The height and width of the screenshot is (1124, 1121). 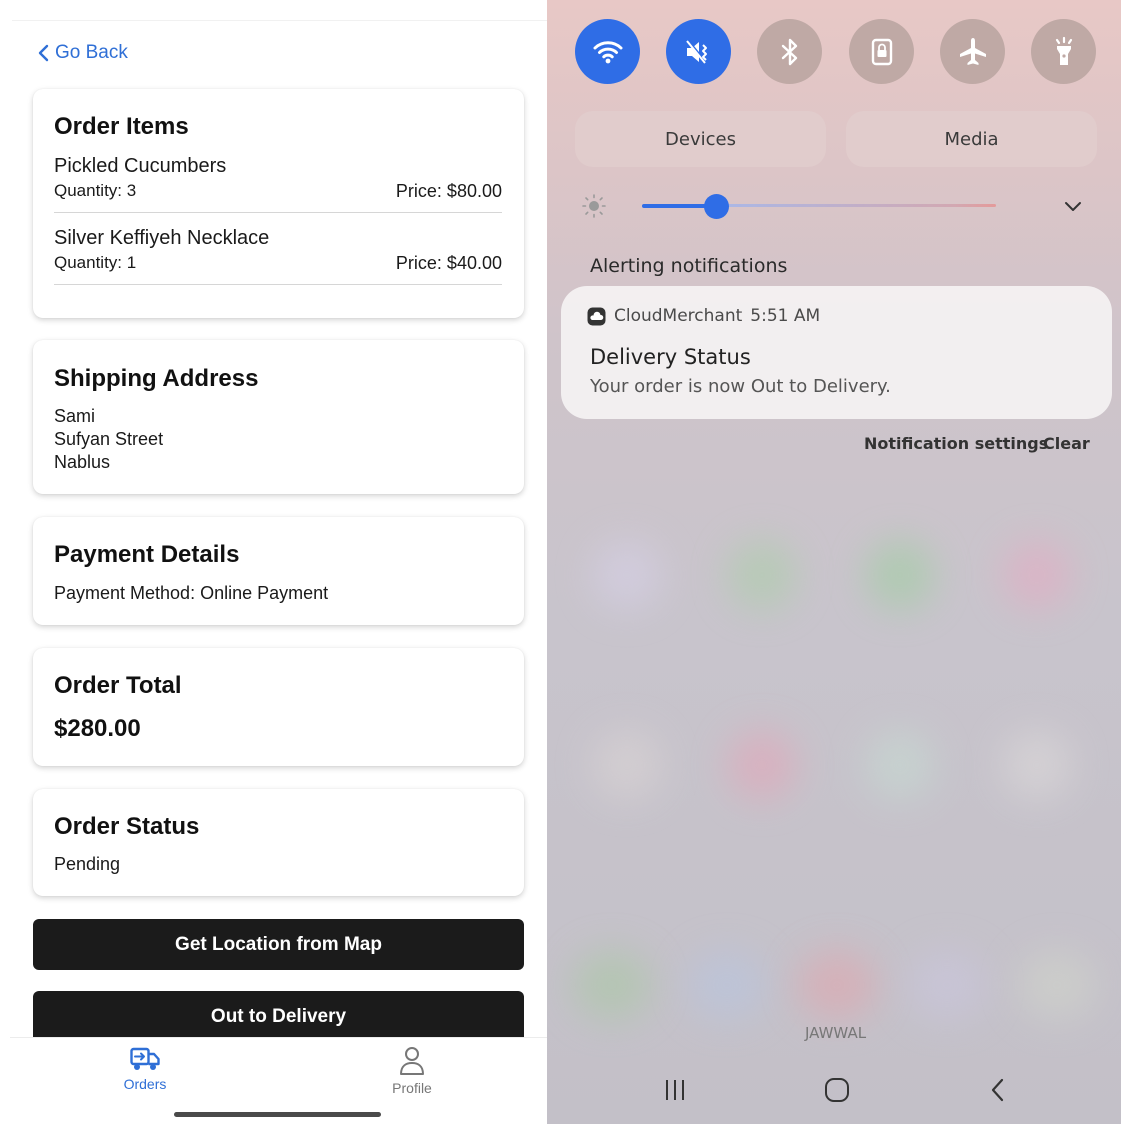 I want to click on address-line: Nablus, so click(x=82, y=462).